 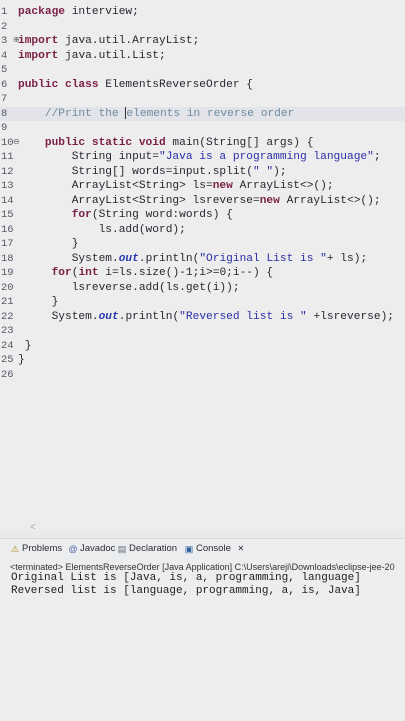 What do you see at coordinates (4, 12) in the screenshot?
I see `line-number: 1` at bounding box center [4, 12].